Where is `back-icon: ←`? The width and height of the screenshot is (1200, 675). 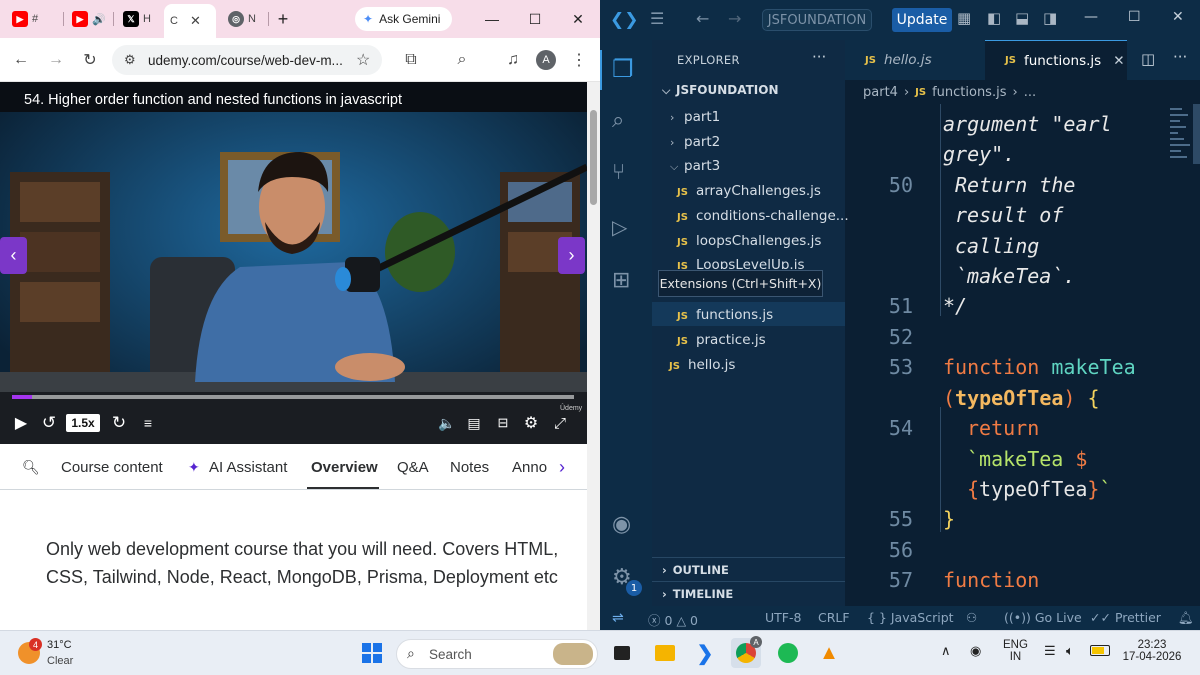 back-icon: ← is located at coordinates (21, 60).